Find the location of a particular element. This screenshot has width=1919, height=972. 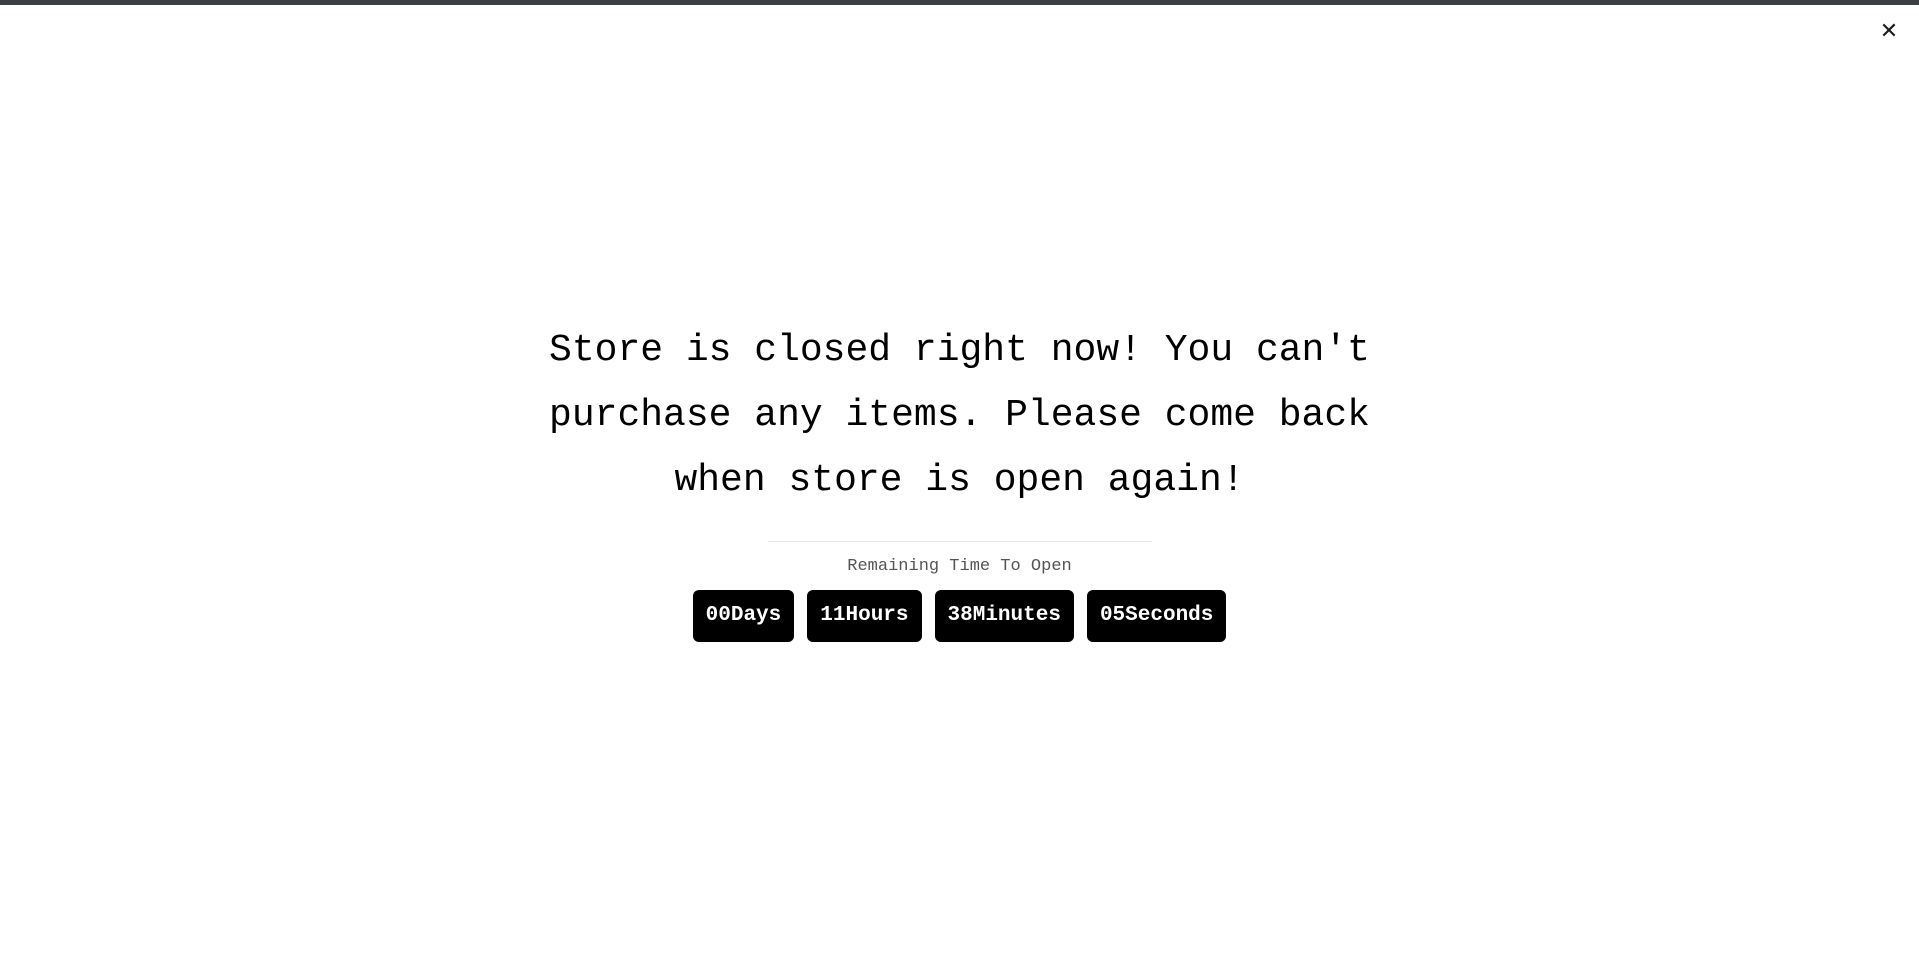

countdown-seconds-label: Seconds is located at coordinates (1169, 615).